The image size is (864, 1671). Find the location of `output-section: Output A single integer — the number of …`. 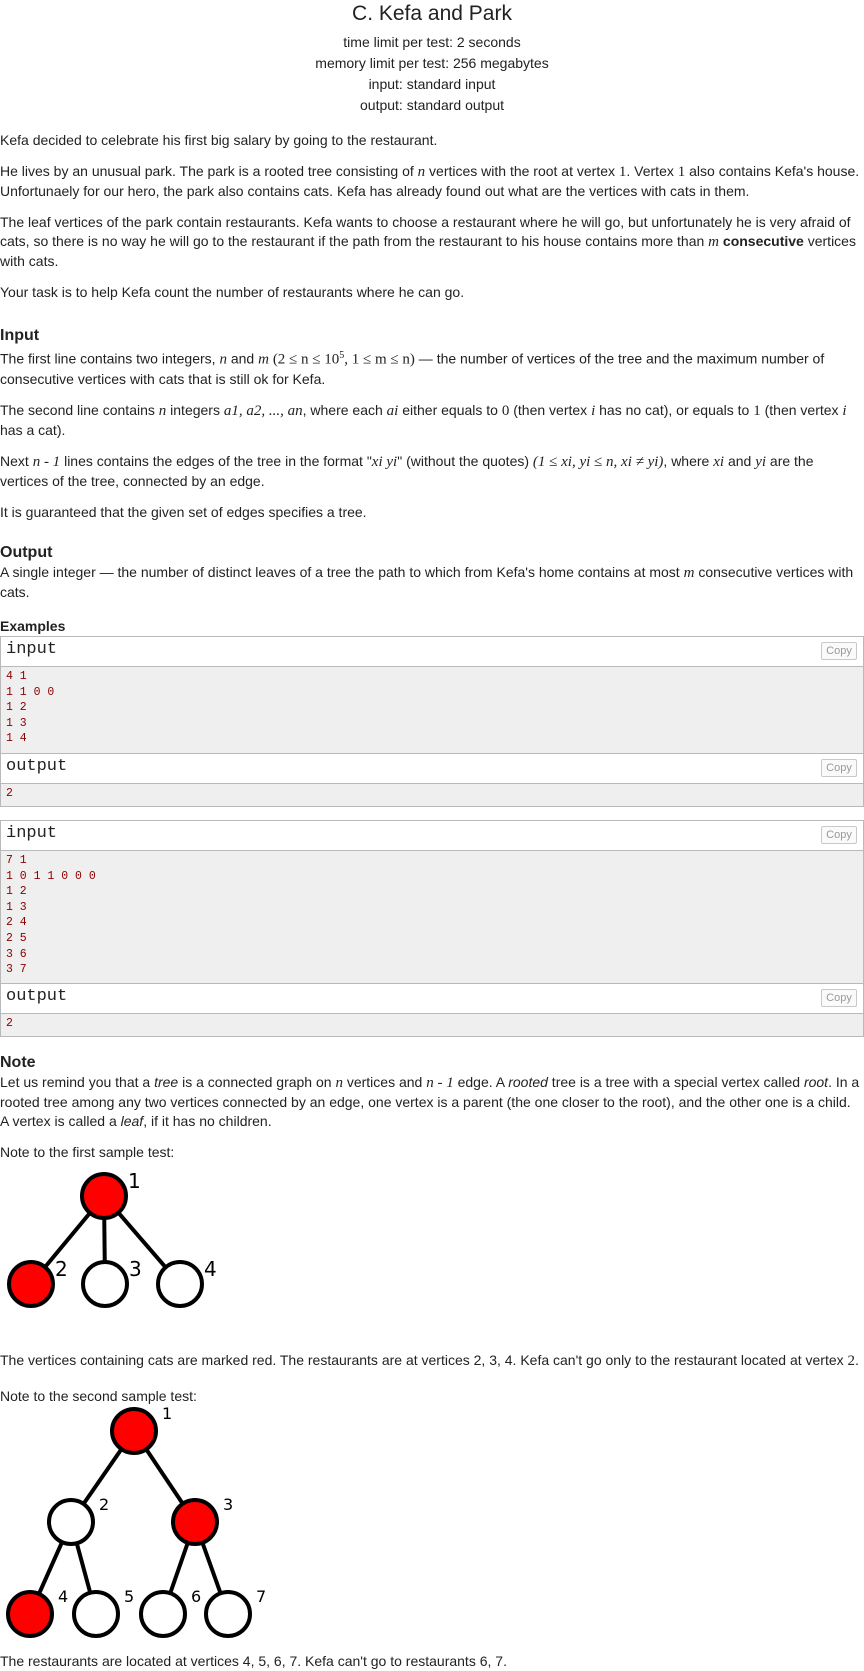

output-section: Output A single integer — the number of … is located at coordinates (431, 572).